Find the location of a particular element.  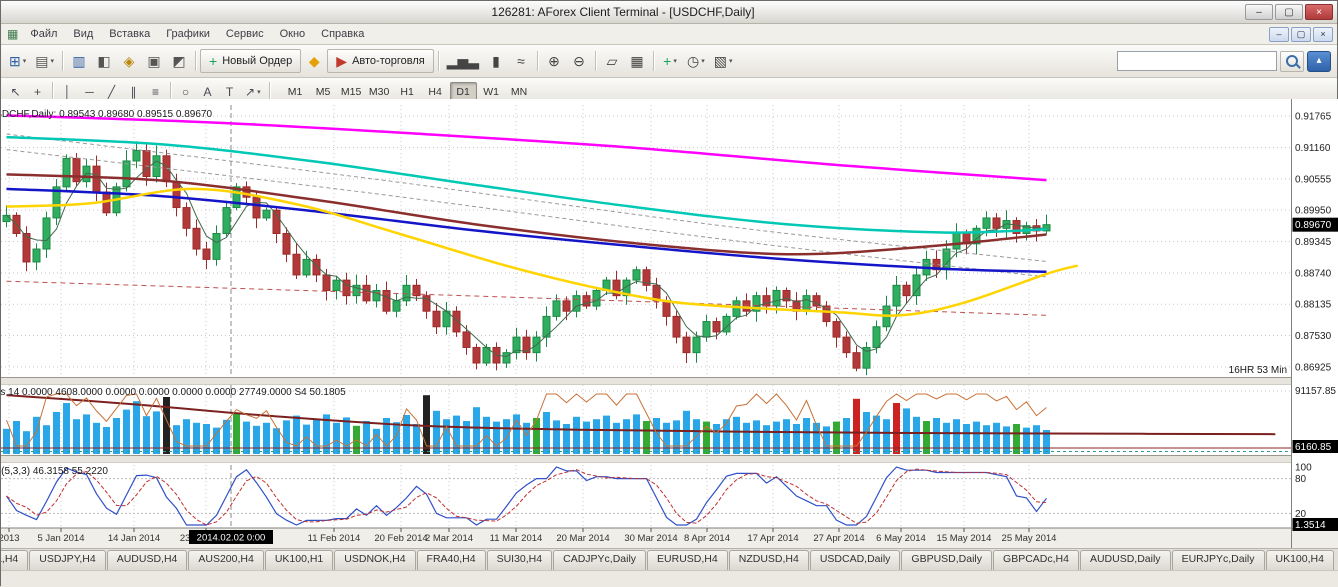

text-icon: A is located at coordinates (207, 92).